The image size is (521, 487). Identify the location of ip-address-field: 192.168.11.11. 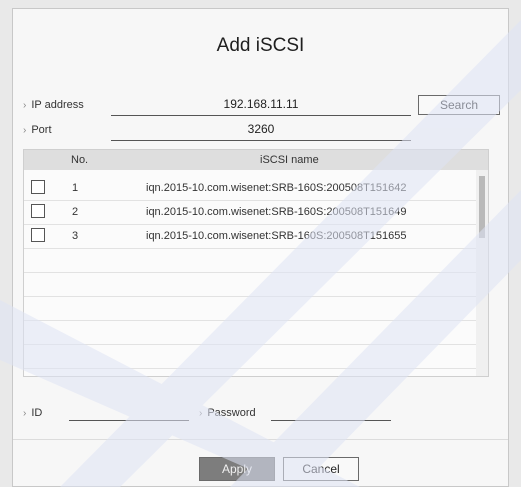
(261, 105).